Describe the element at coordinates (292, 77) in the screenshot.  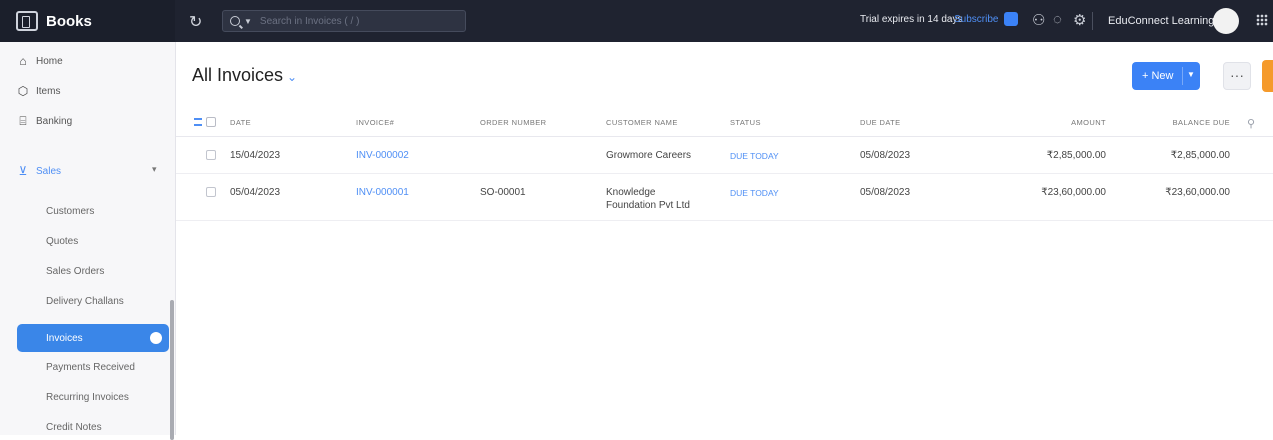
I see `chevron-down-icon: ⌄` at that location.